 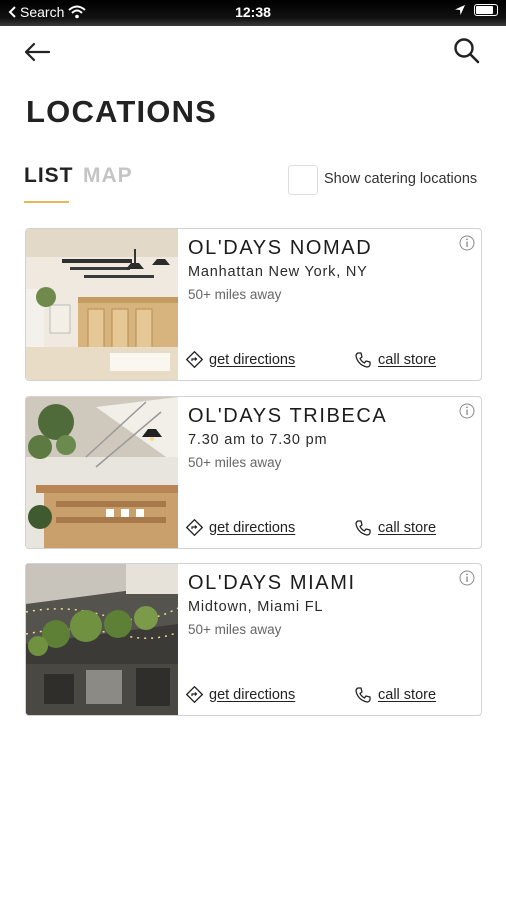 I want to click on location-subtitle: 7.30 am to 7.30 pm, so click(x=258, y=440).